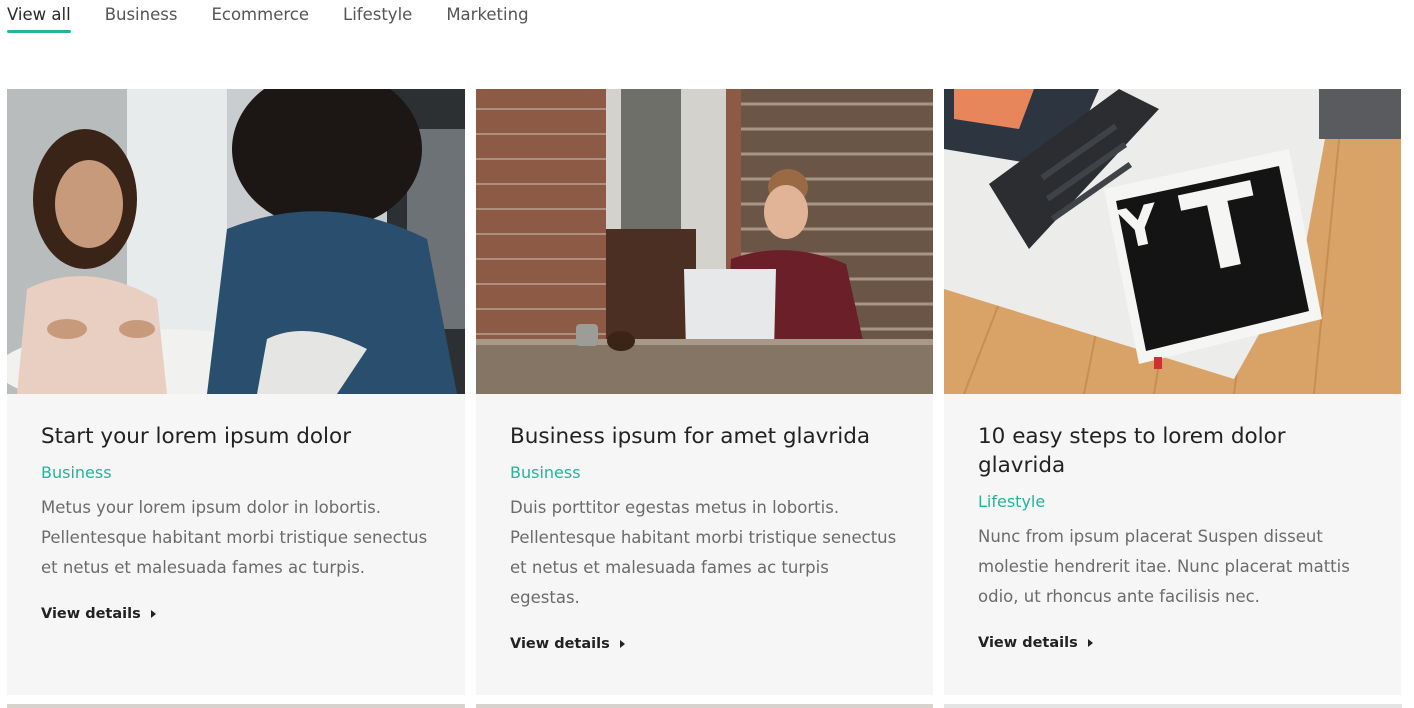  Describe the element at coordinates (236, 241) in the screenshot. I see `two-women-meeting-photo` at that location.